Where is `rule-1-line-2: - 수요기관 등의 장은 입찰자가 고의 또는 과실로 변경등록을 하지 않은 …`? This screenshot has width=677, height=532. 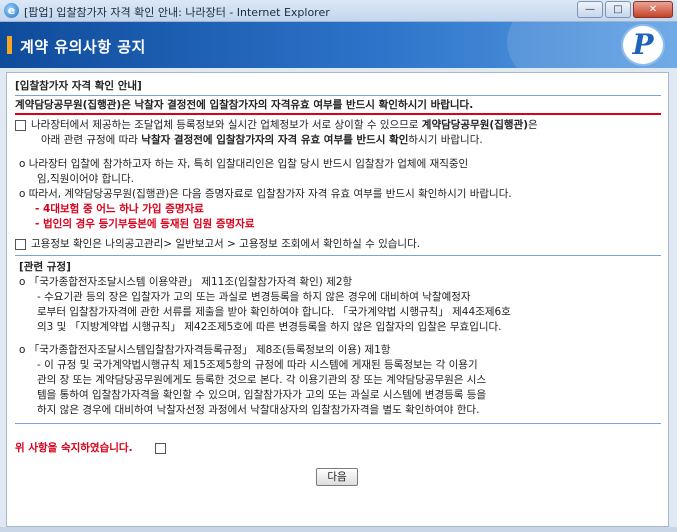
rule-1-line-2: - 수요기관 등의 장은 입찰자가 고의 또는 과실로 변경등록을 하지 않은 … is located at coordinates (254, 297).